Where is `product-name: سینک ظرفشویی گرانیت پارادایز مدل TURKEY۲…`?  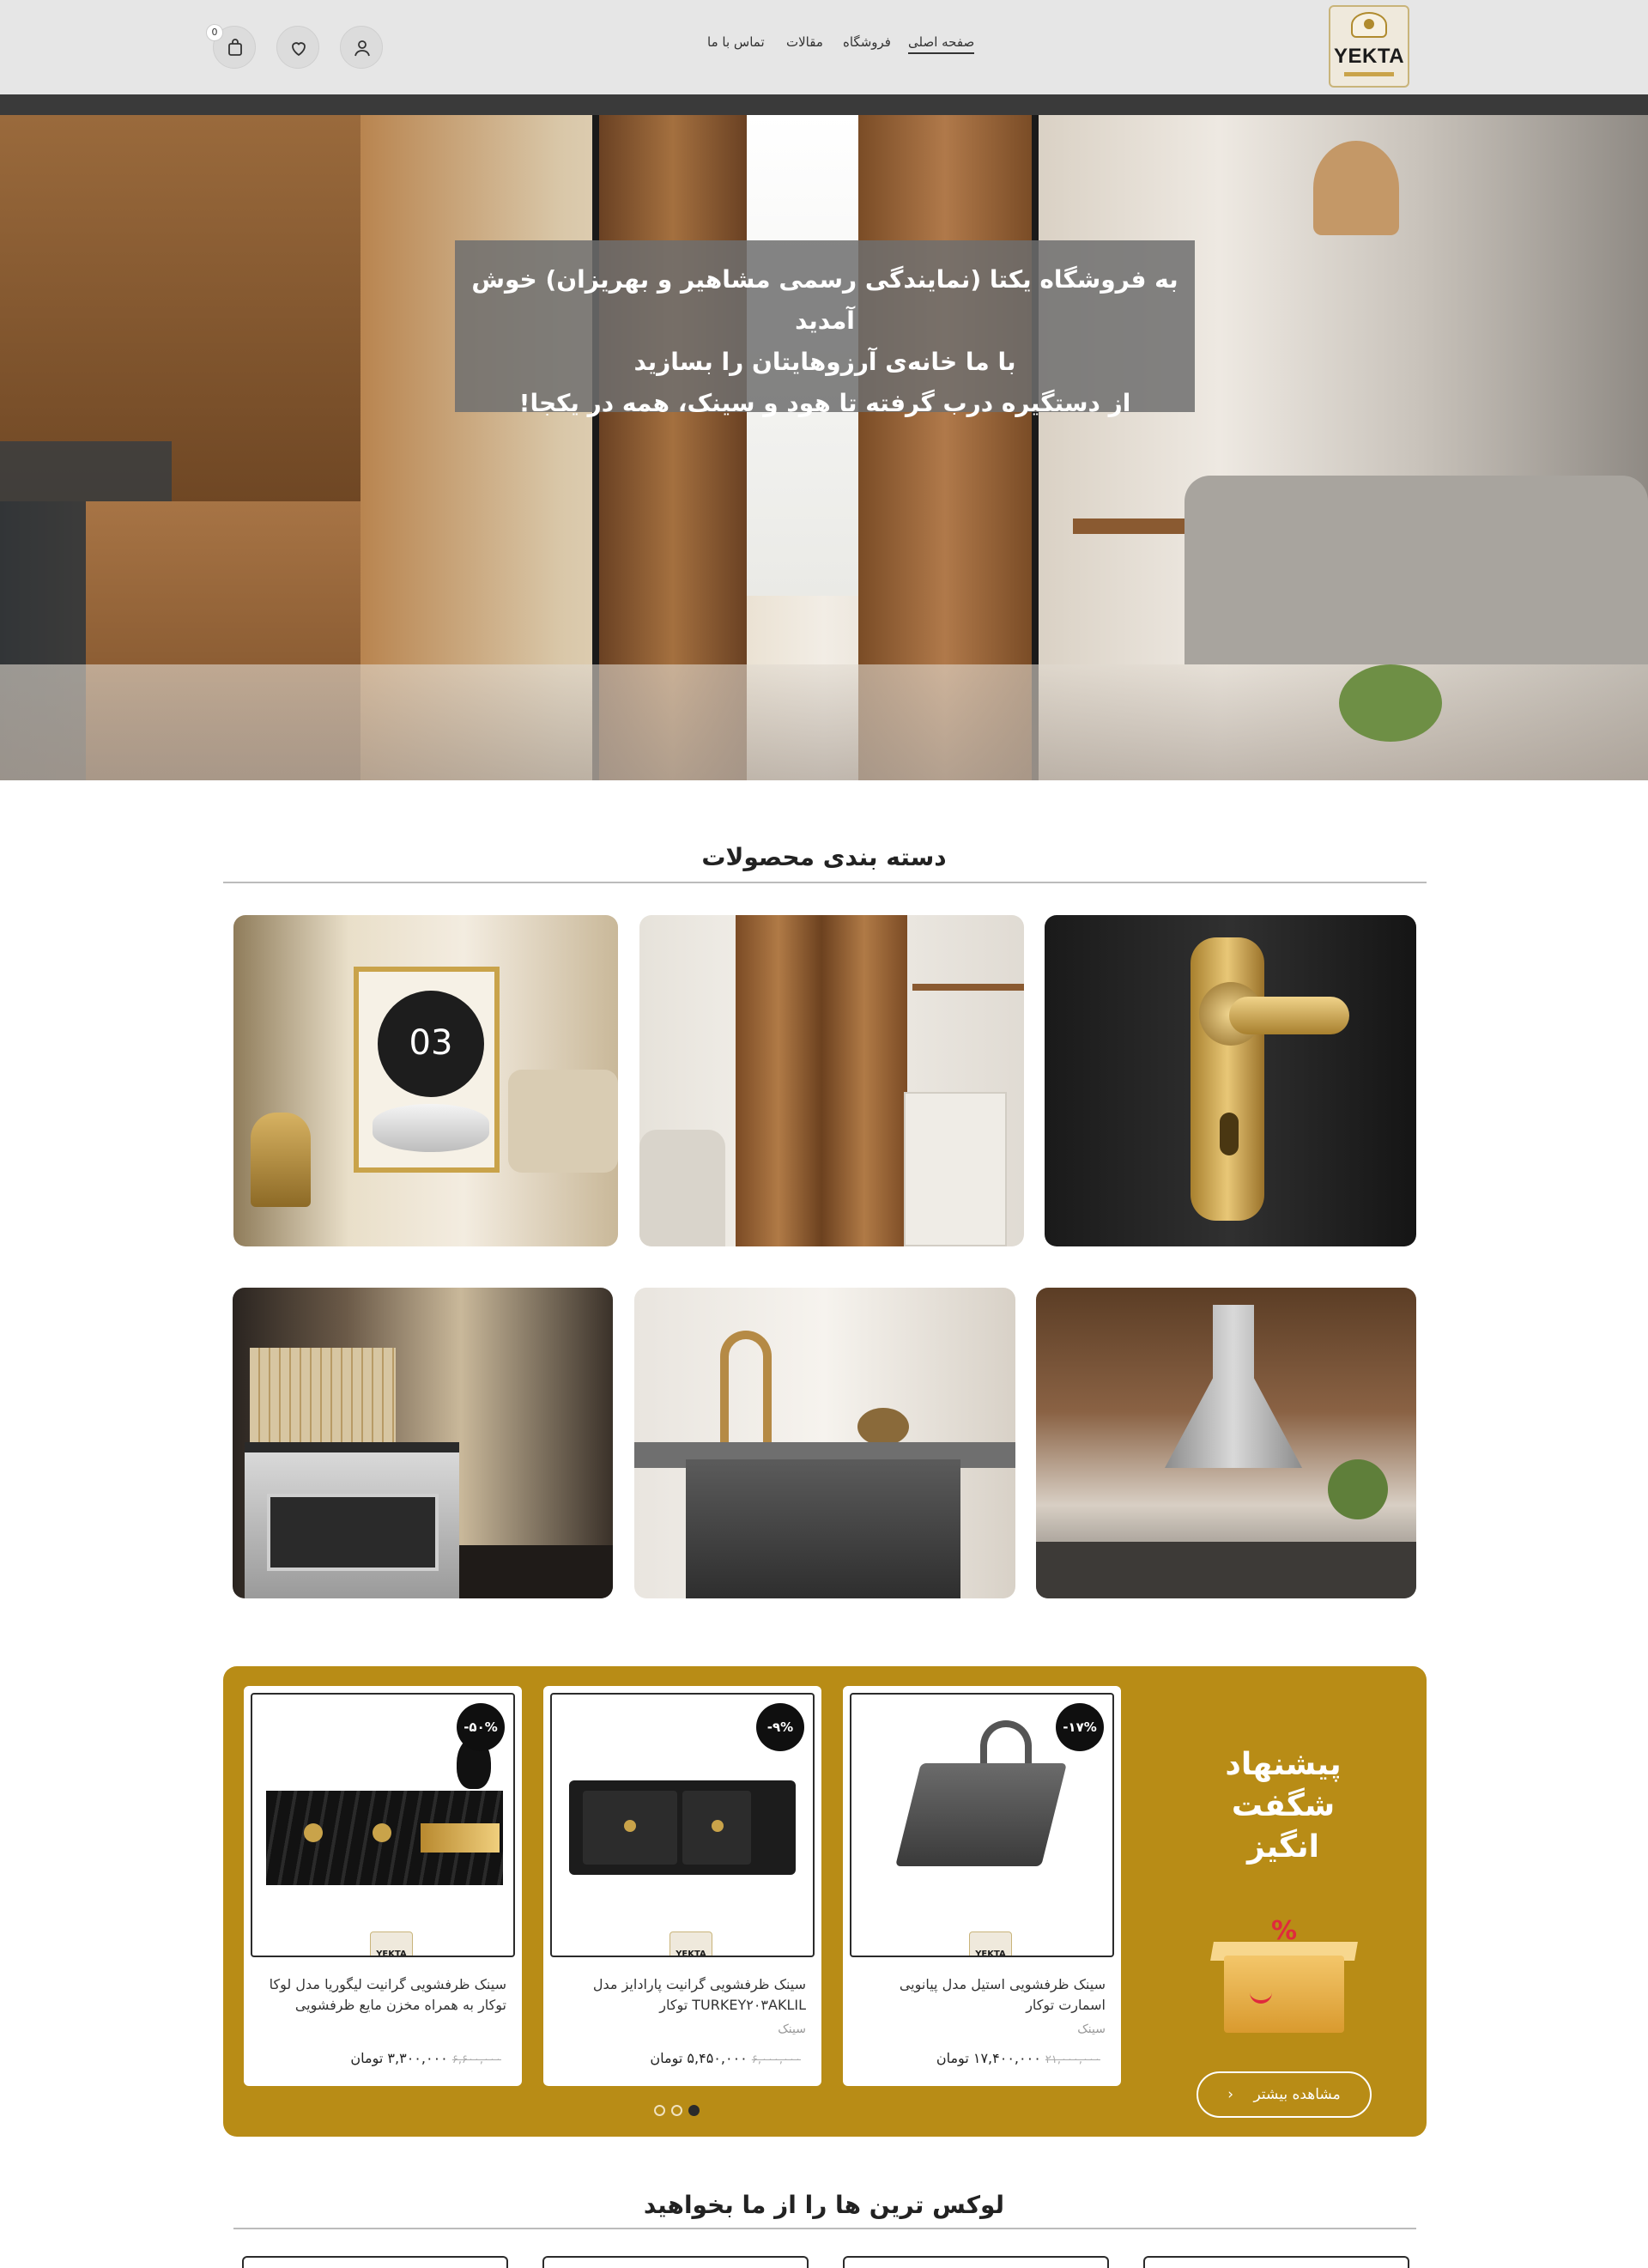 product-name: سینک ظرفشویی گرانیت پارادایز مدل TURKEY۲… is located at coordinates (682, 1995).